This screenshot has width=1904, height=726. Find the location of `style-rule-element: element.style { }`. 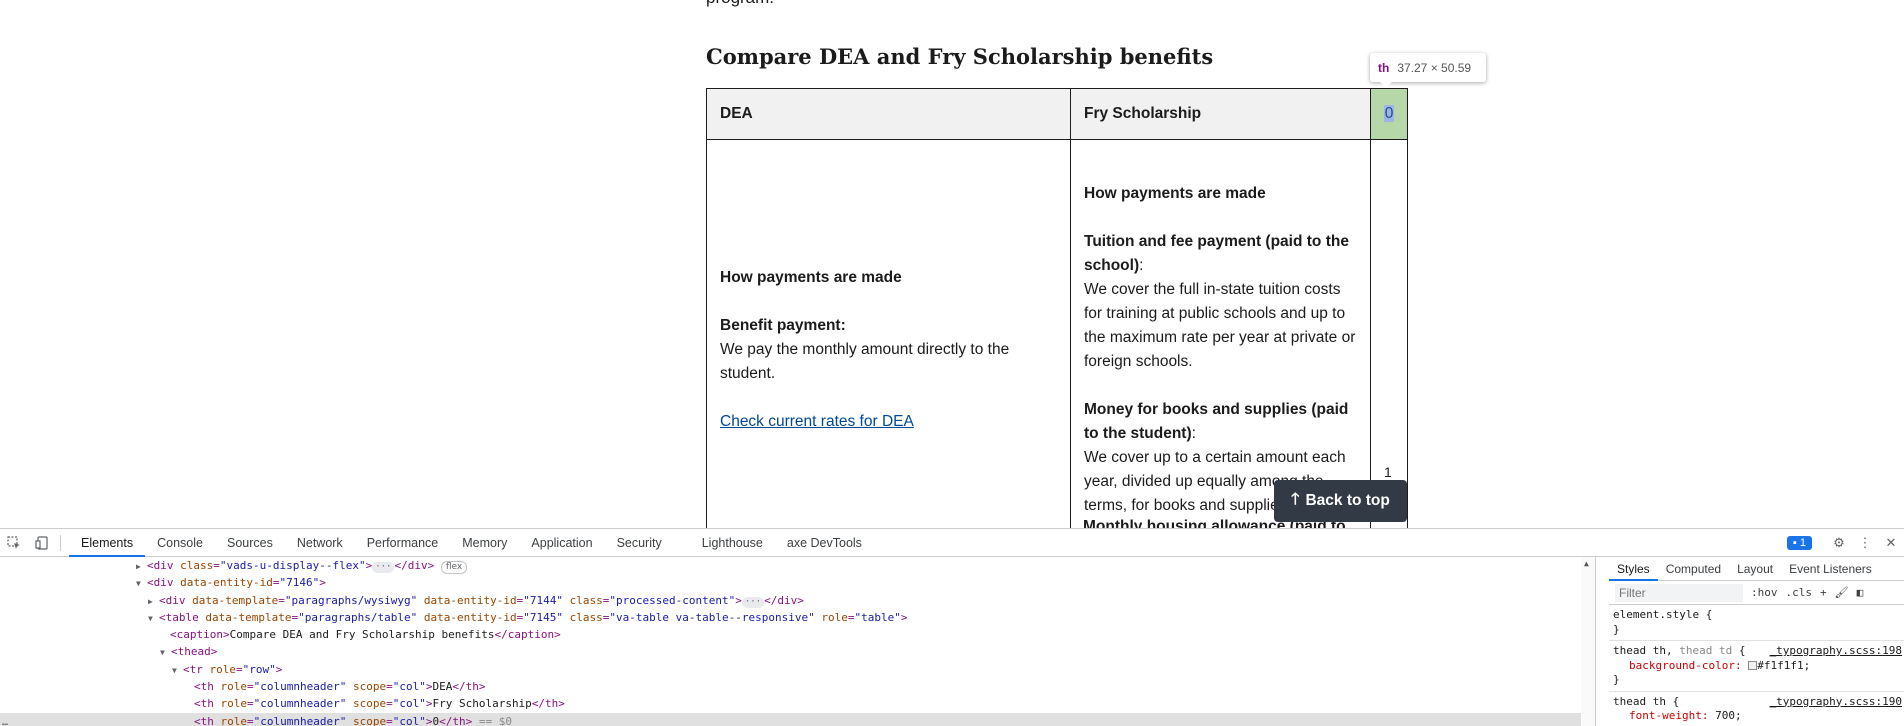

style-rule-element: element.style { } is located at coordinates (1756, 623).